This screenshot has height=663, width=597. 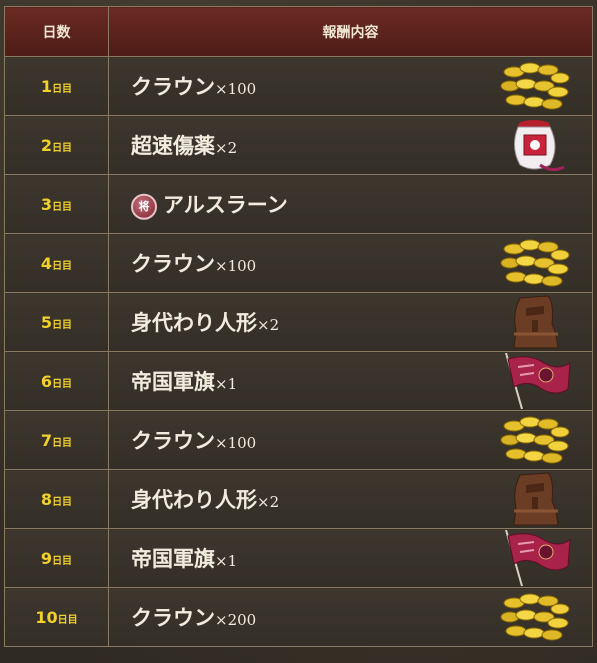 I want to click on day-number: 9, so click(x=46, y=558).